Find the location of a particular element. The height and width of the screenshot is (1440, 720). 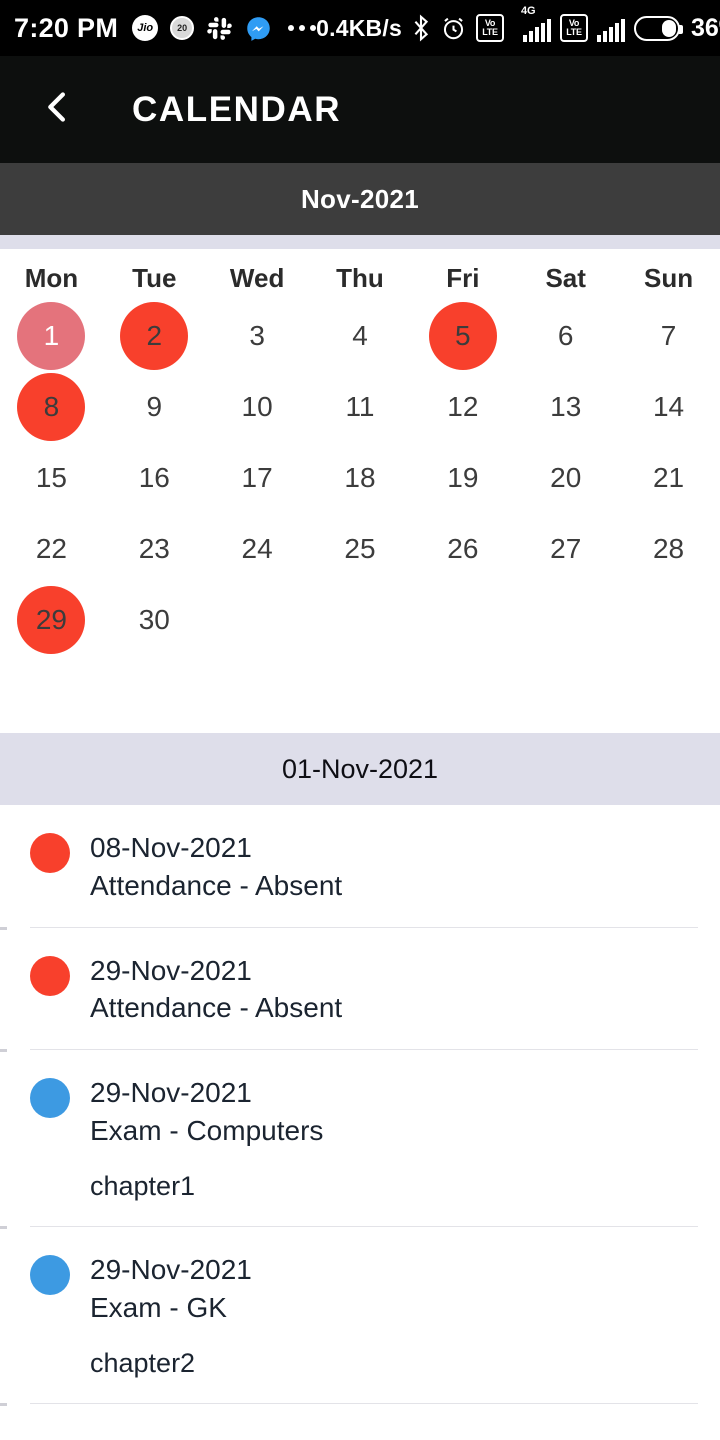

calendar-day-28: 28 is located at coordinates (669, 549).